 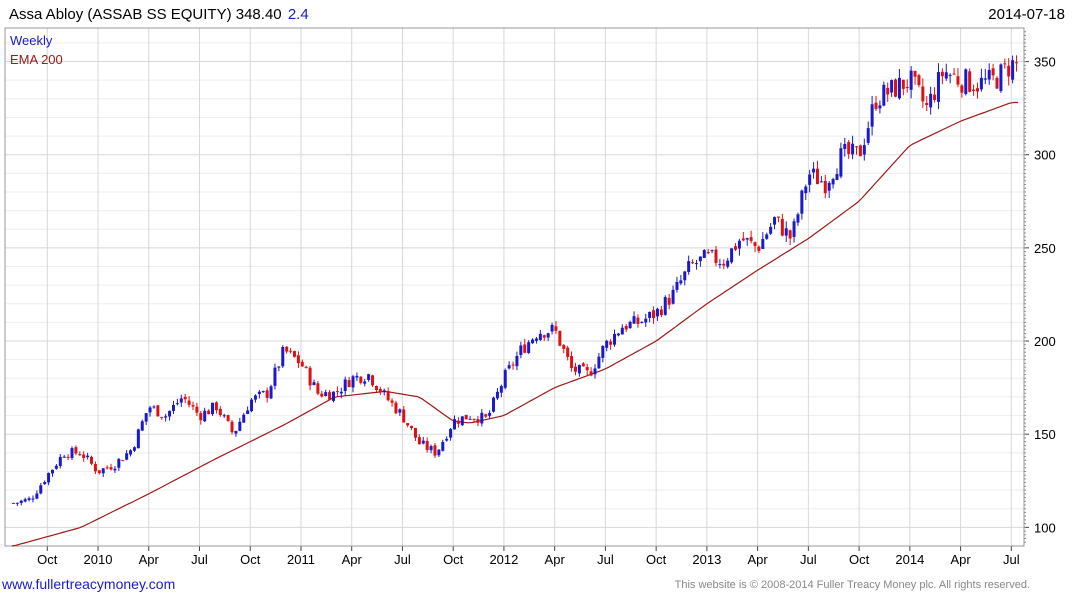 I want to click on site-link: www.fullertreacymoney.com, so click(x=88, y=584).